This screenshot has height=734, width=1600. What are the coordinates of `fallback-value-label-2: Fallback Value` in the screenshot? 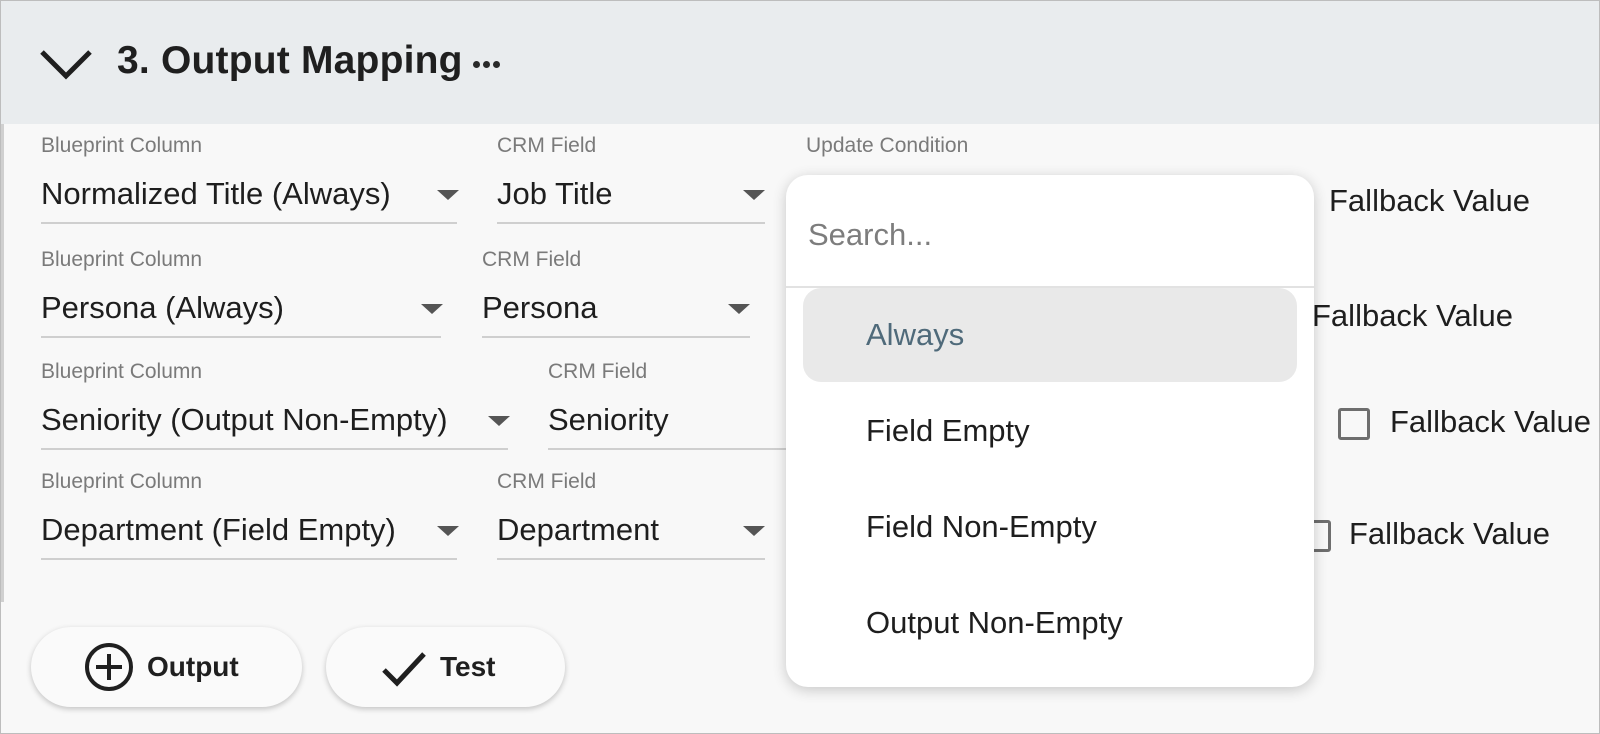 It's located at (1413, 315).